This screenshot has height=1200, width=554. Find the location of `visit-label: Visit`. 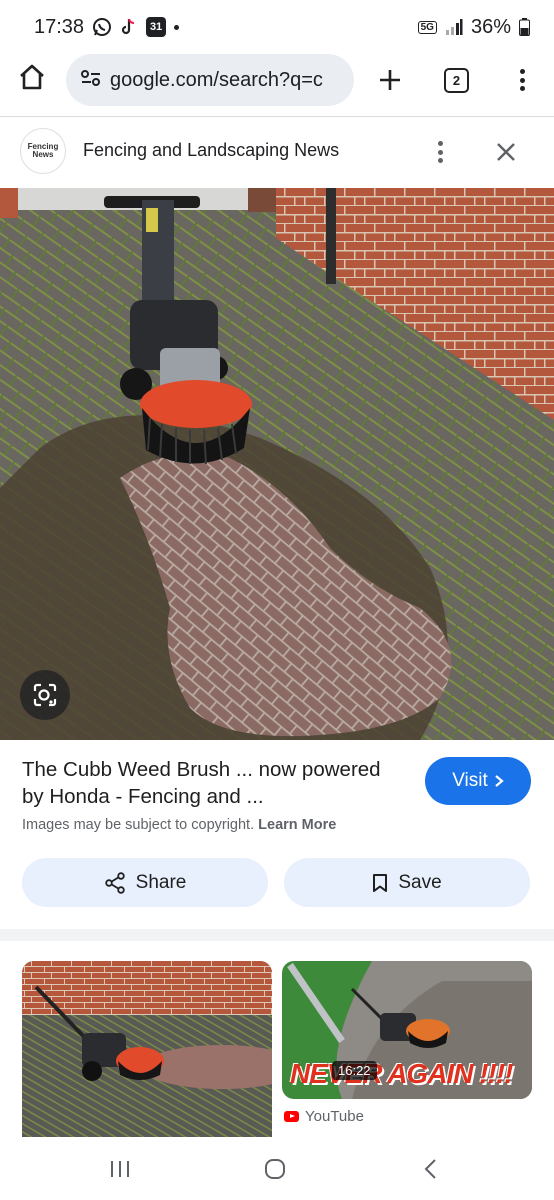

visit-label: Visit is located at coordinates (470, 780).